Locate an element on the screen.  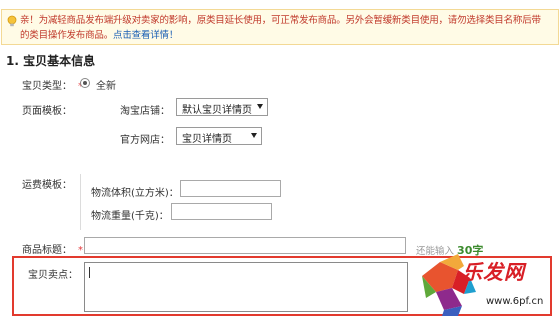
title-label: 商品标题： * is located at coordinates (52, 248).